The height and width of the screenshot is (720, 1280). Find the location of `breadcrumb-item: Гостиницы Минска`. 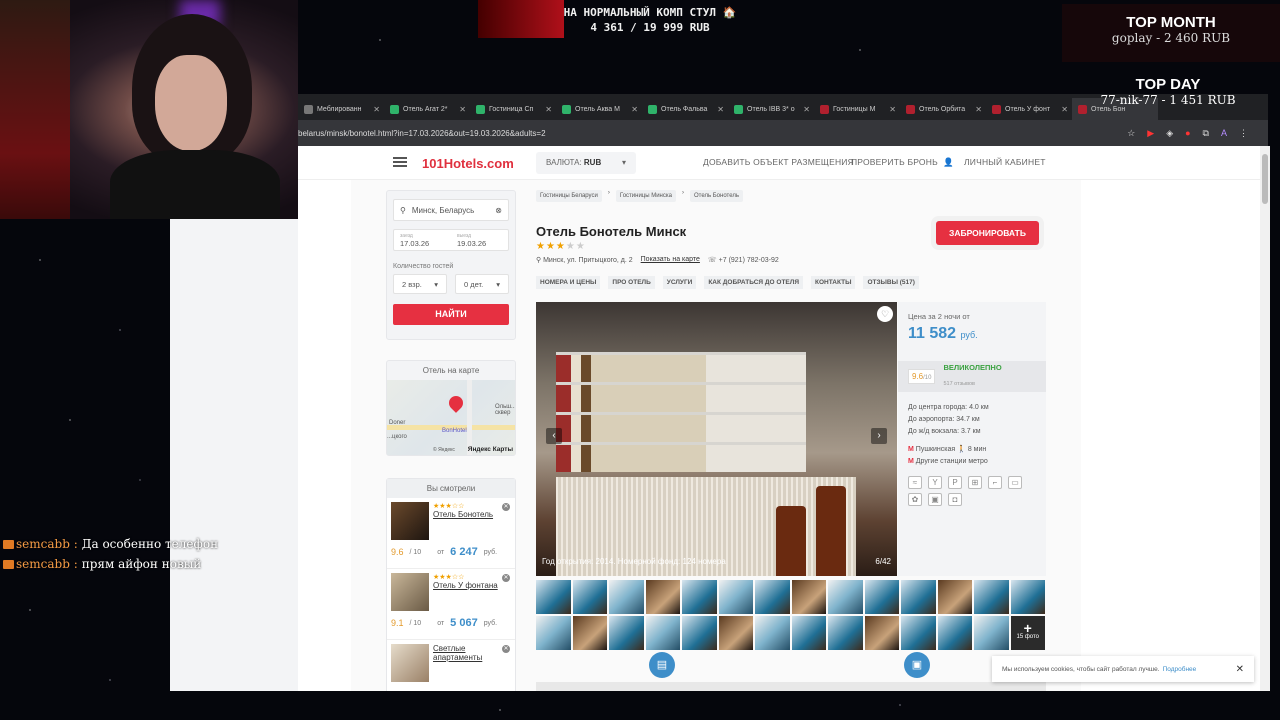

breadcrumb-item: Гостиницы Минска is located at coordinates (645, 196).